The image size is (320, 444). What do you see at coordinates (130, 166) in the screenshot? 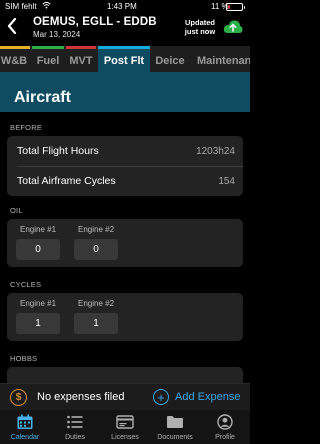
I see `row-divider` at bounding box center [130, 166].